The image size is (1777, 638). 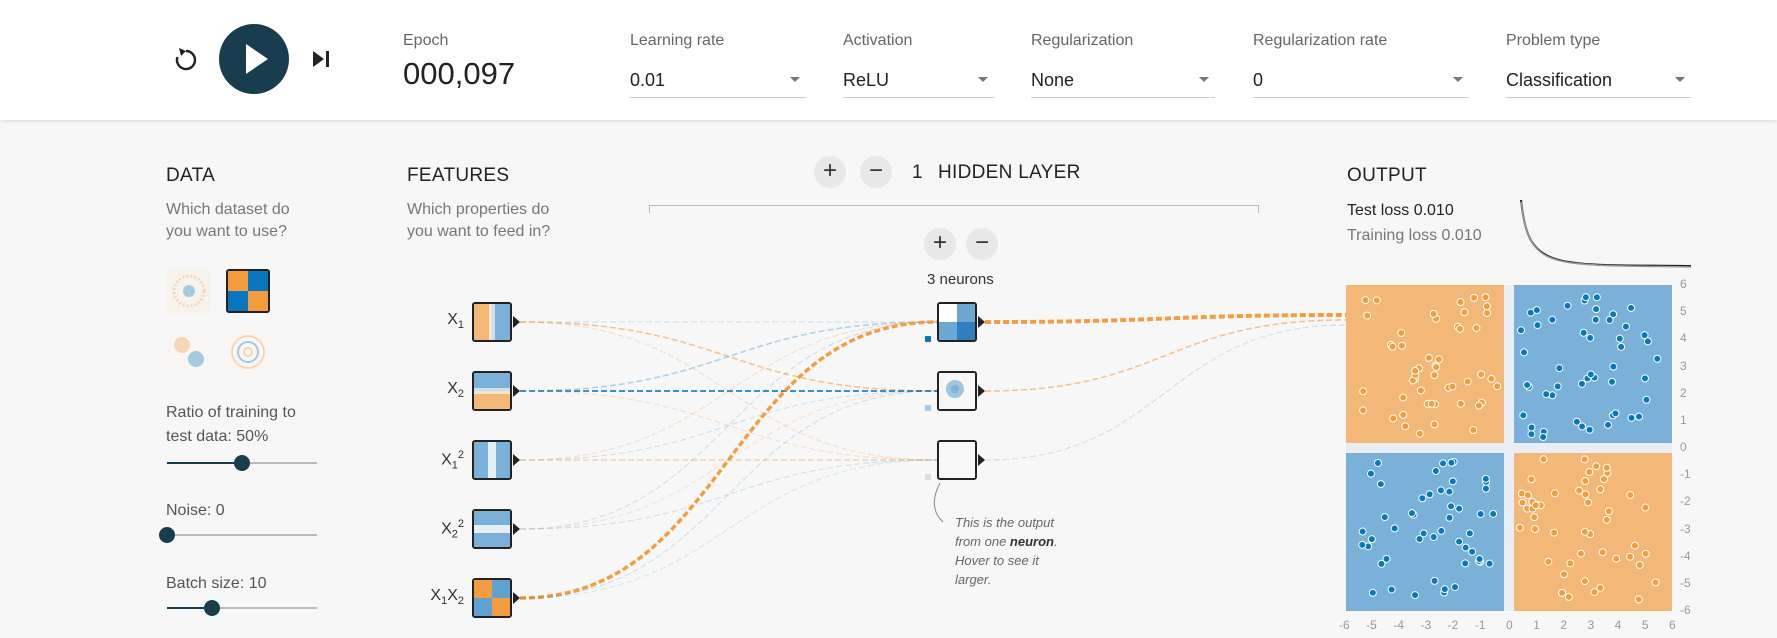 I want to click on neurons-count-label: 3 neurons, so click(x=960, y=279).